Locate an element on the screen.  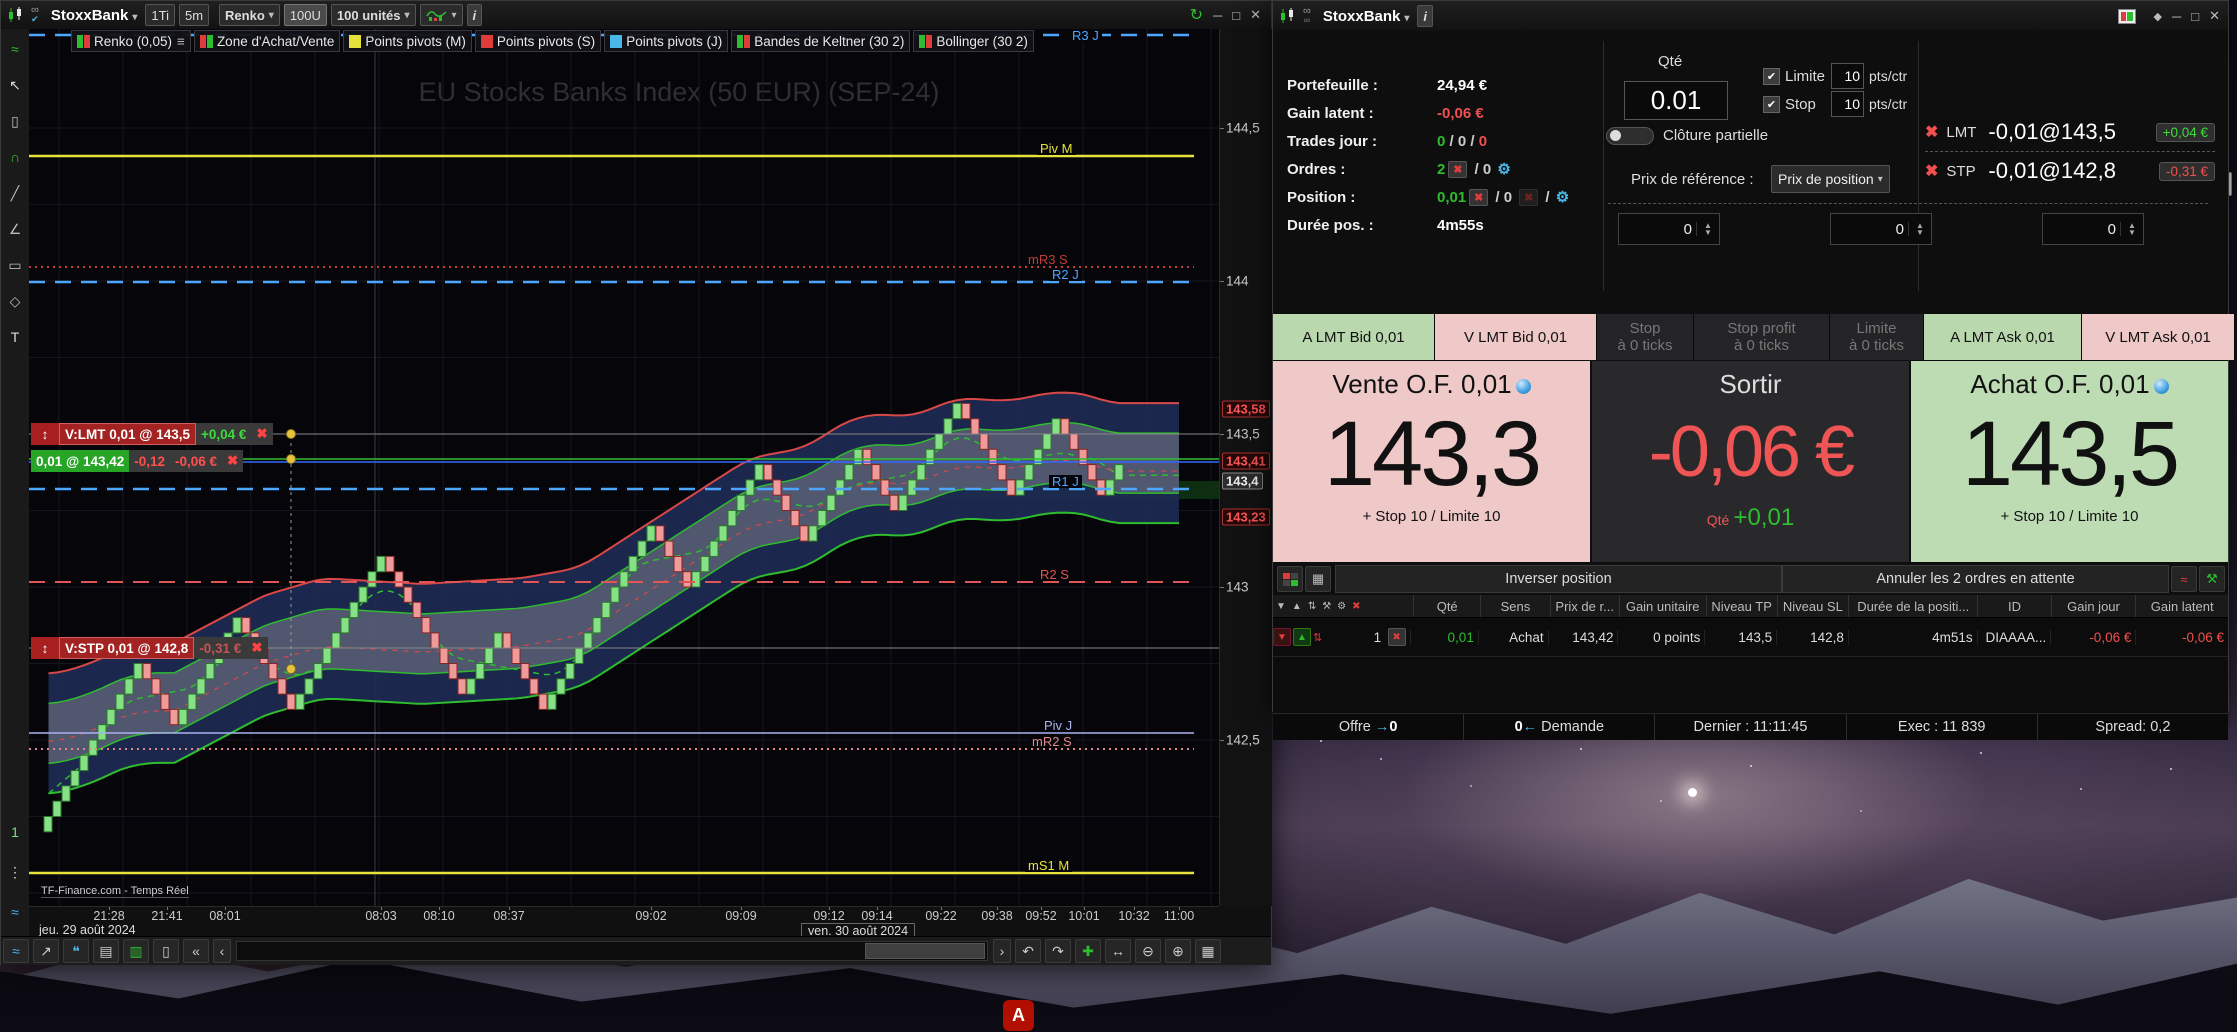
share-icon: ↗ is located at coordinates (46, 951).